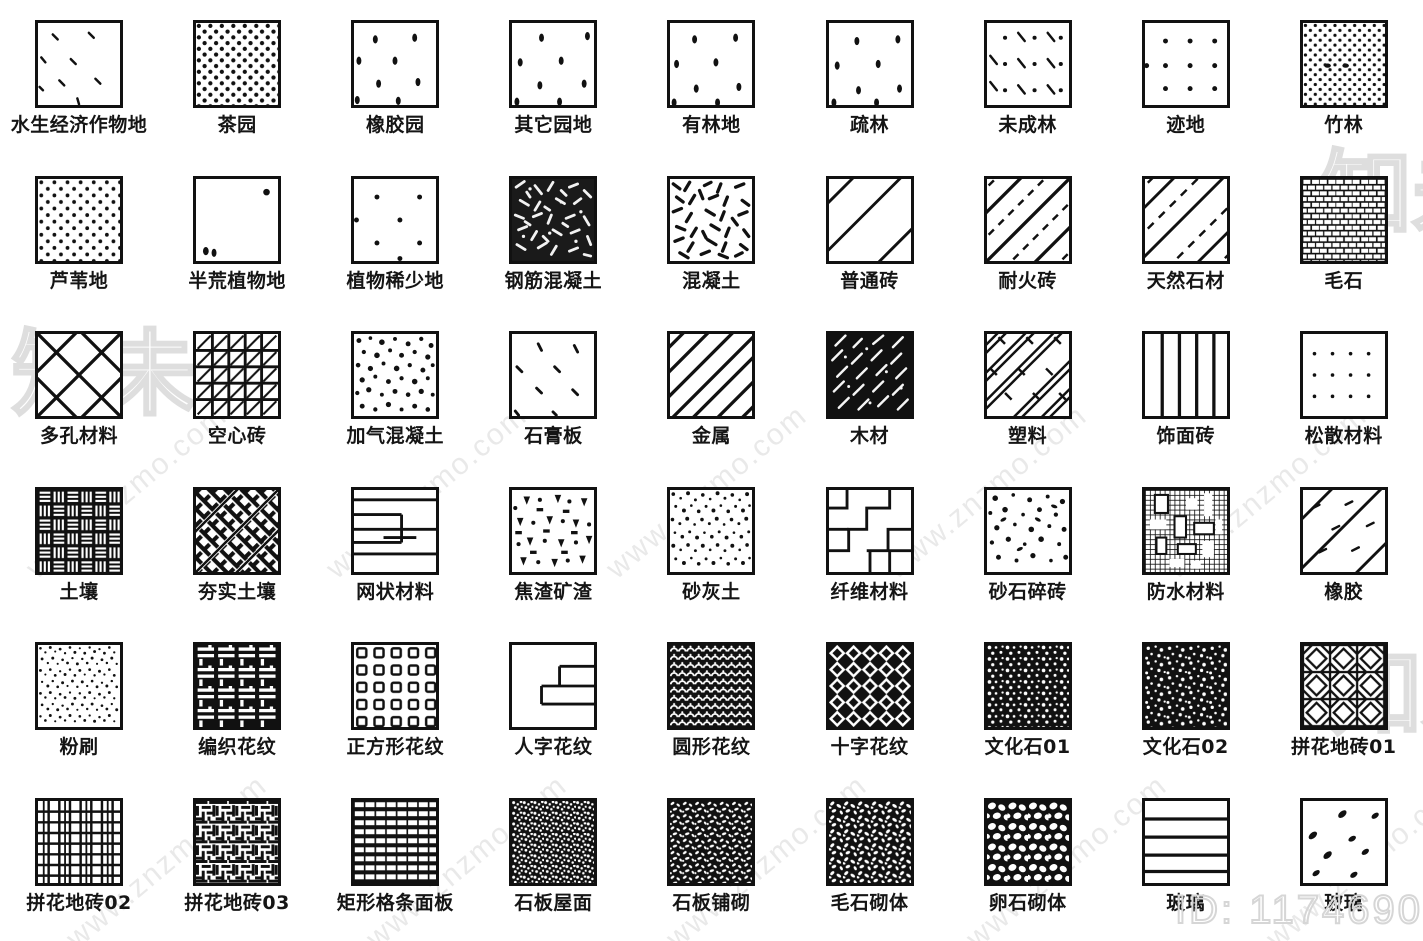 The width and height of the screenshot is (1423, 941). What do you see at coordinates (237, 530) in the screenshot?
I see `swatch-compacted-diag` at bounding box center [237, 530].